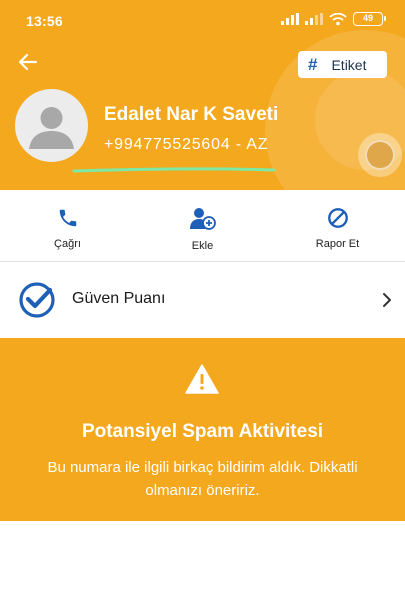 Image resolution: width=405 pixels, height=600 pixels. What do you see at coordinates (313, 64) in the screenshot?
I see `hash-icon: #` at bounding box center [313, 64].